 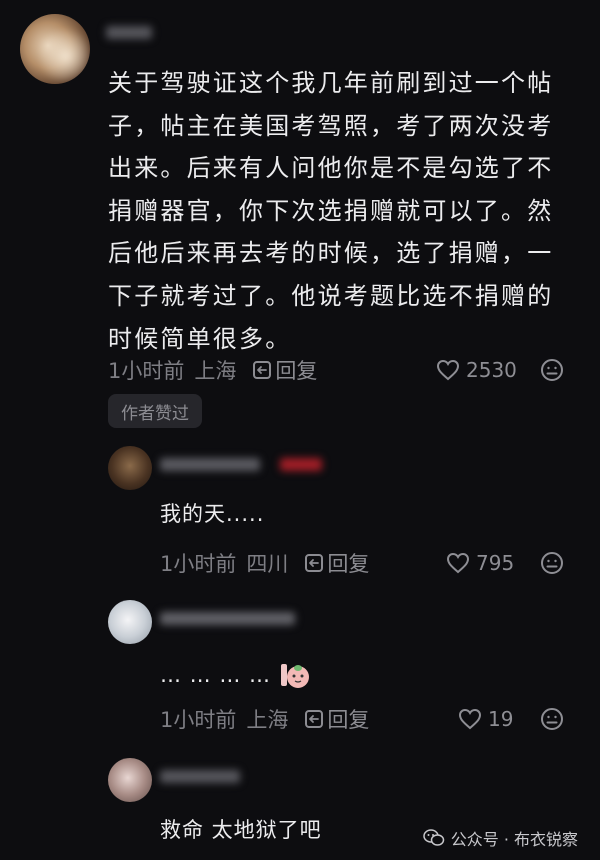 What do you see at coordinates (433, 837) in the screenshot?
I see `wechat-icon` at bounding box center [433, 837].